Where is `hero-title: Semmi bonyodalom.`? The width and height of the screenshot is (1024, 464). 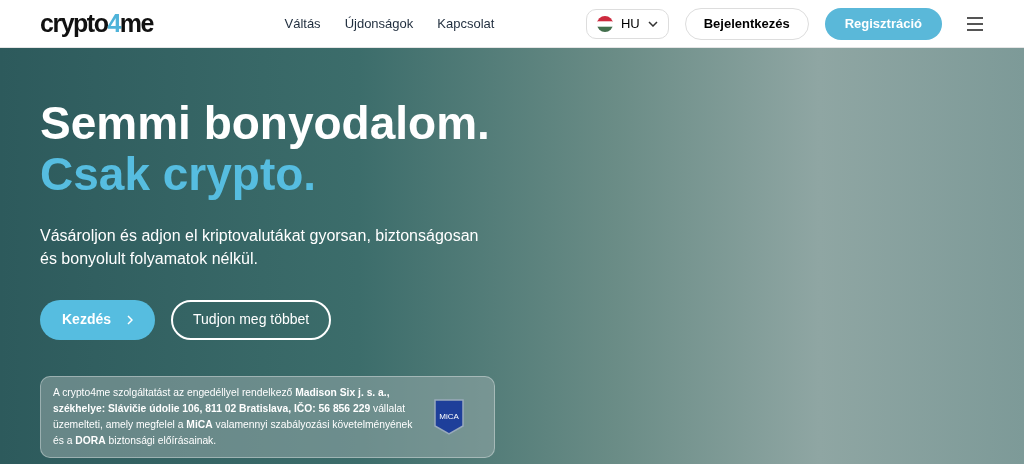
hero-title: Semmi bonyodalom. is located at coordinates (265, 123).